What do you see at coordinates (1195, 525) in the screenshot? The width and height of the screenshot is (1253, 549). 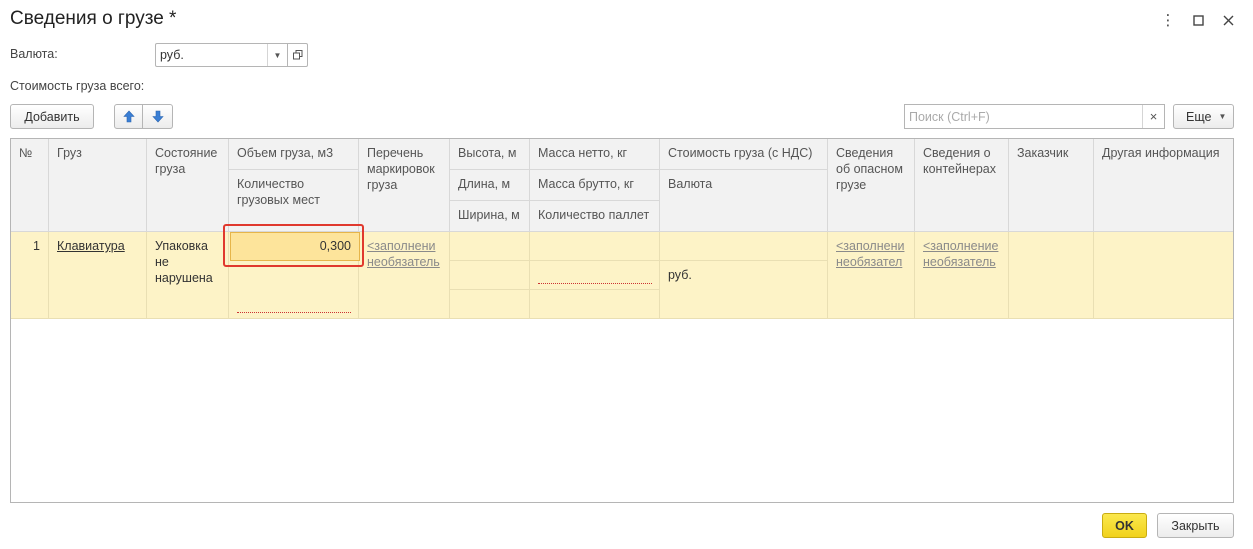 I see `close-button: Закрыть` at bounding box center [1195, 525].